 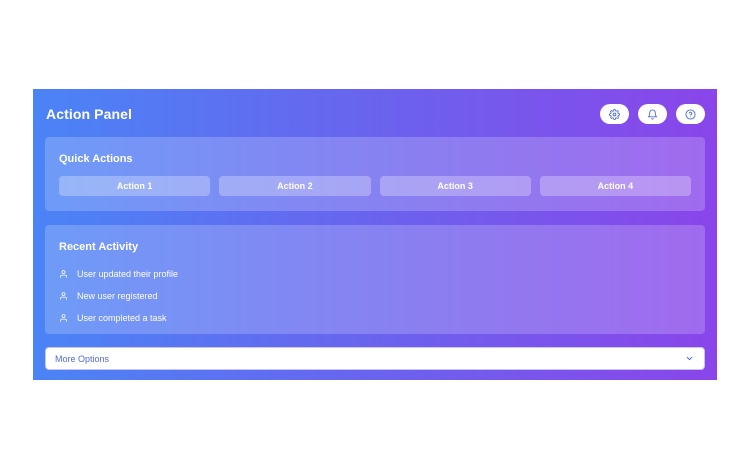 I want to click on recent-activity-title: Recent Activity, so click(x=99, y=247).